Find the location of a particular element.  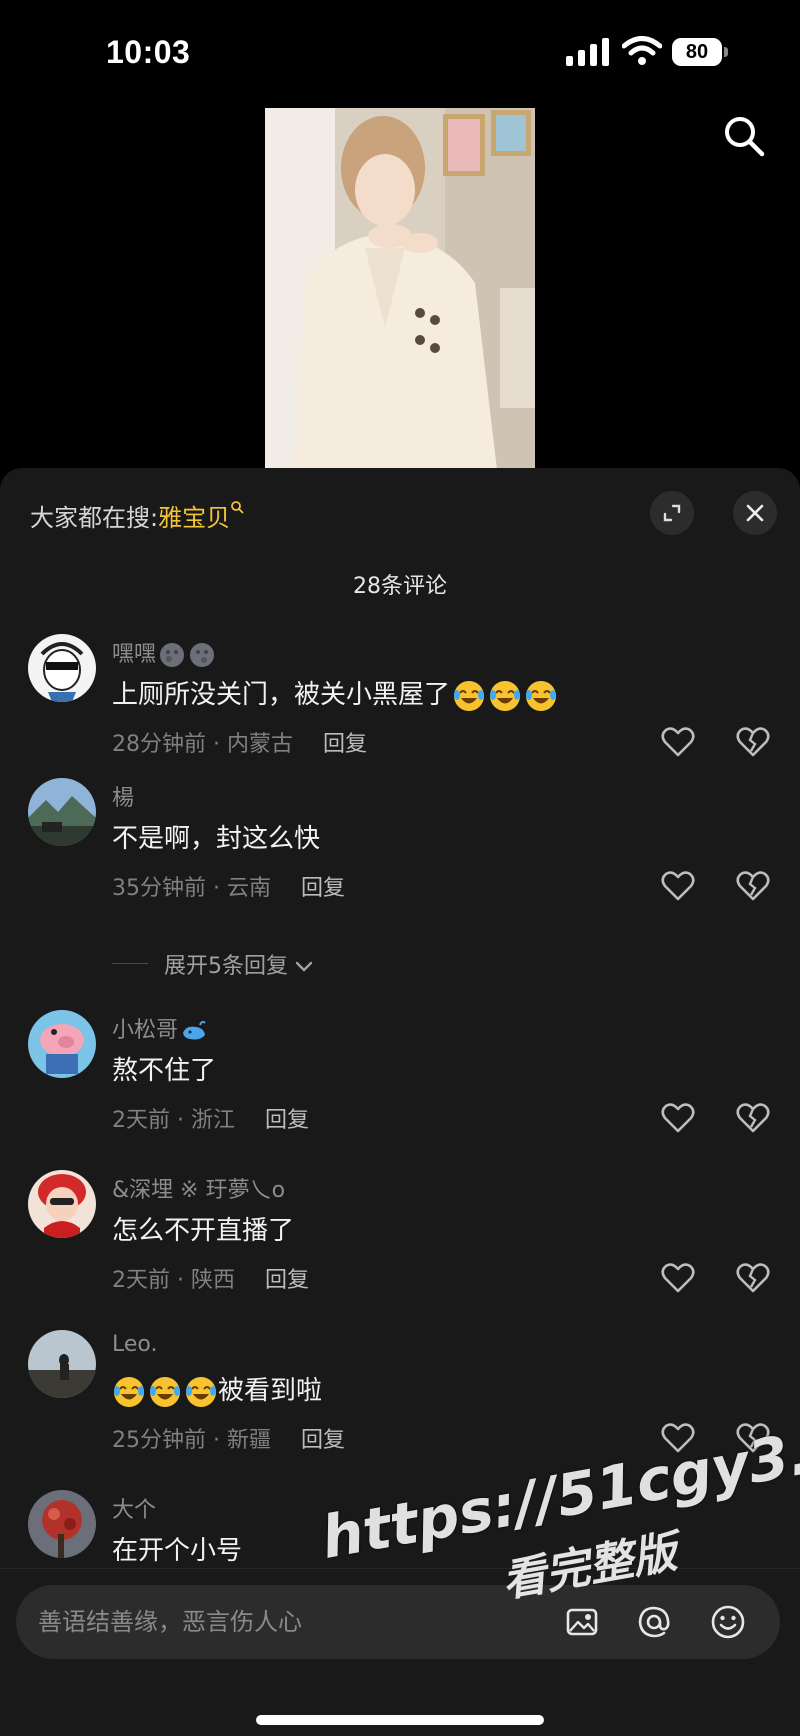

battery-nub is located at coordinates (726, 52).